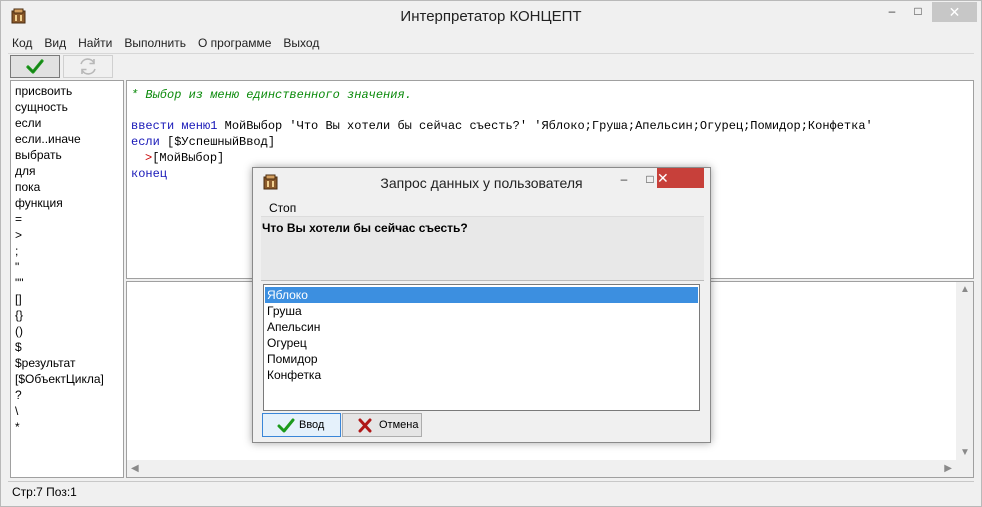 Image resolution: width=982 pixels, height=507 pixels. I want to click on keyword-item: (), so click(69, 331).